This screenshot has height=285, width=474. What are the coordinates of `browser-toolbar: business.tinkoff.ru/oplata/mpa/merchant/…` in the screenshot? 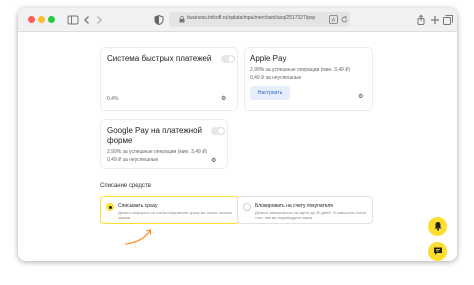 It's located at (237, 20).